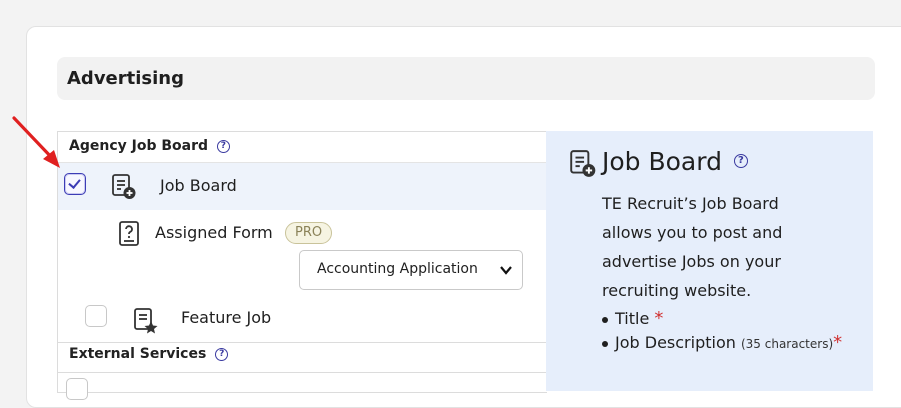 This screenshot has height=408, width=901. I want to click on field-label: Title, so click(632, 318).